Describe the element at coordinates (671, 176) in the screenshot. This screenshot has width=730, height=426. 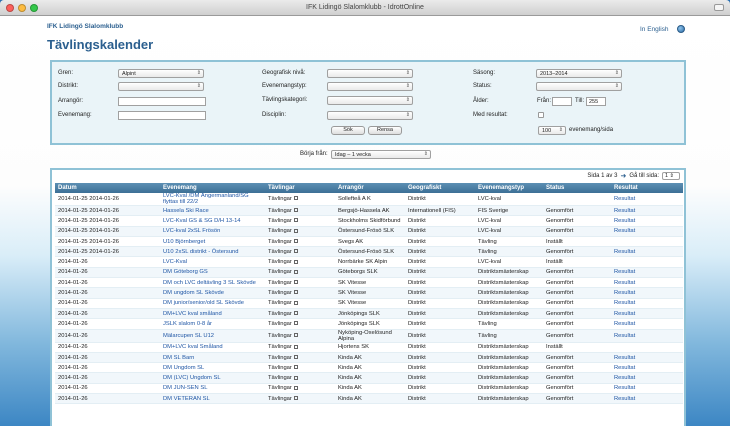
I see `page-select: 1 ⇕` at that location.